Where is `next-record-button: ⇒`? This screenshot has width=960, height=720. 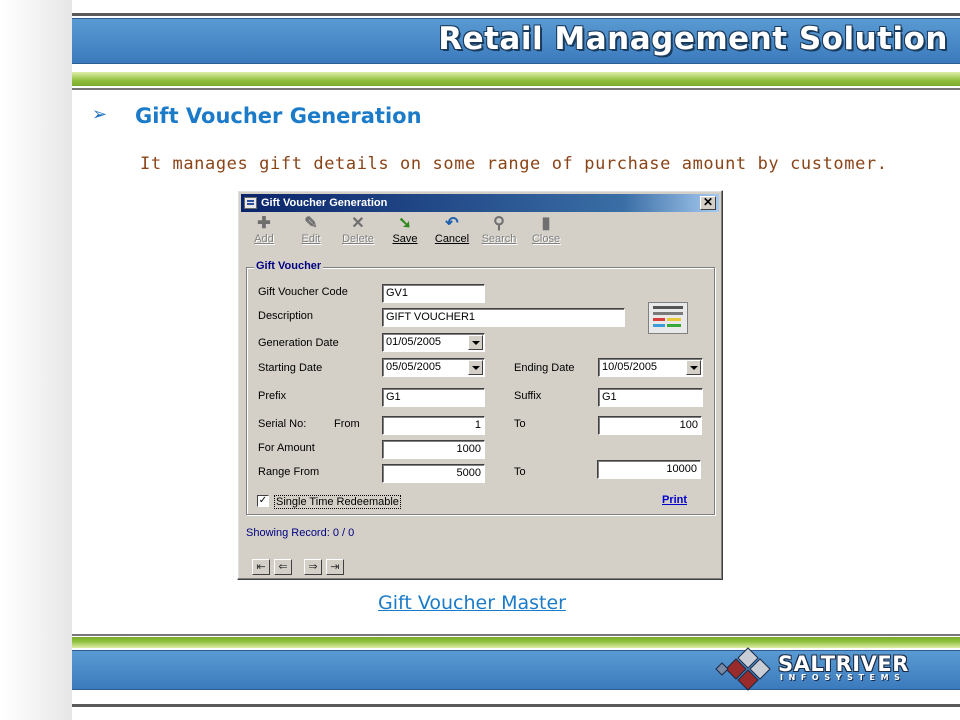
next-record-button: ⇒ is located at coordinates (313, 567).